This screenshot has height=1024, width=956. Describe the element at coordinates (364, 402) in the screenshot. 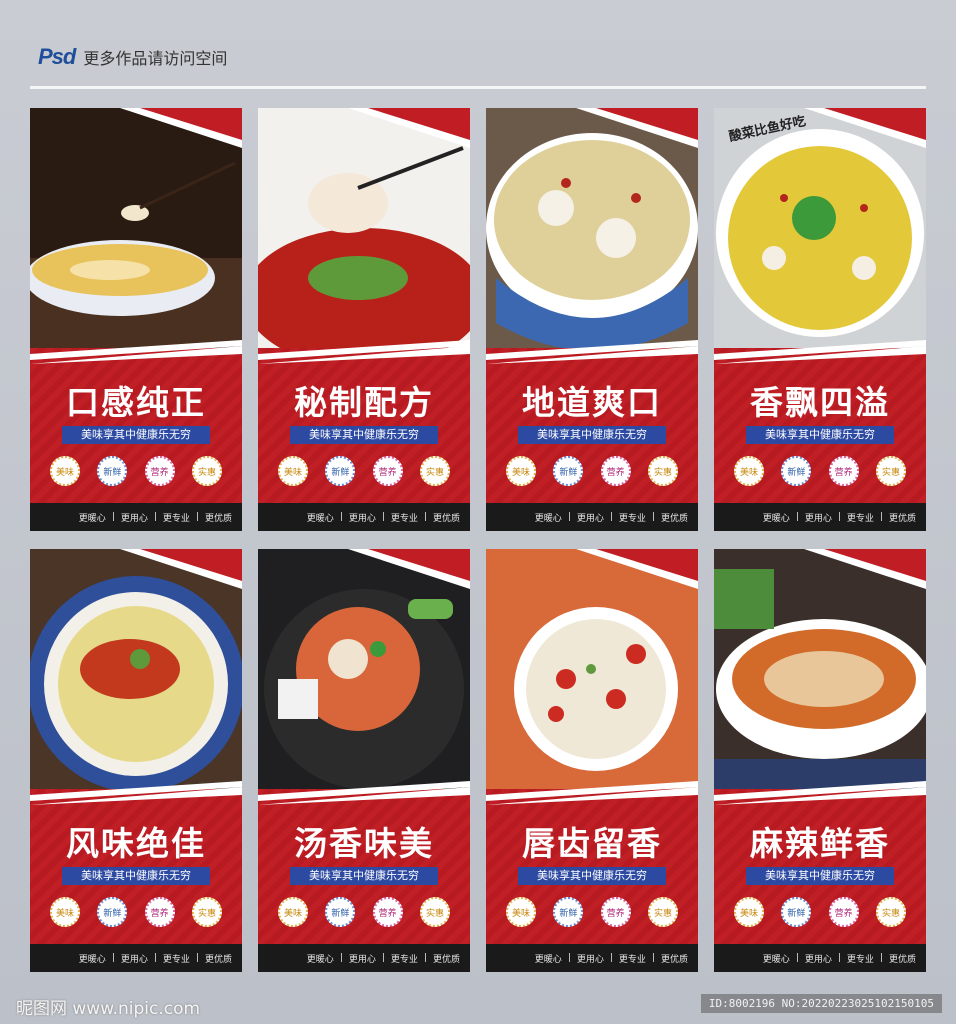

I see `poster-title: 秘制配方` at that location.